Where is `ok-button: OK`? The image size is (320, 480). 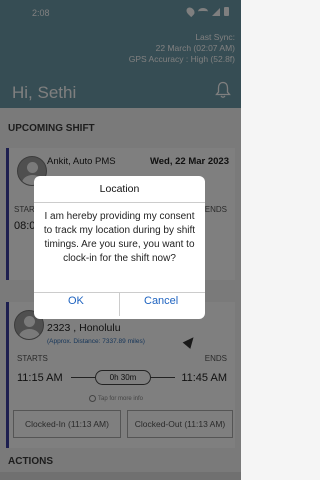
ok-button: OK is located at coordinates (76, 301).